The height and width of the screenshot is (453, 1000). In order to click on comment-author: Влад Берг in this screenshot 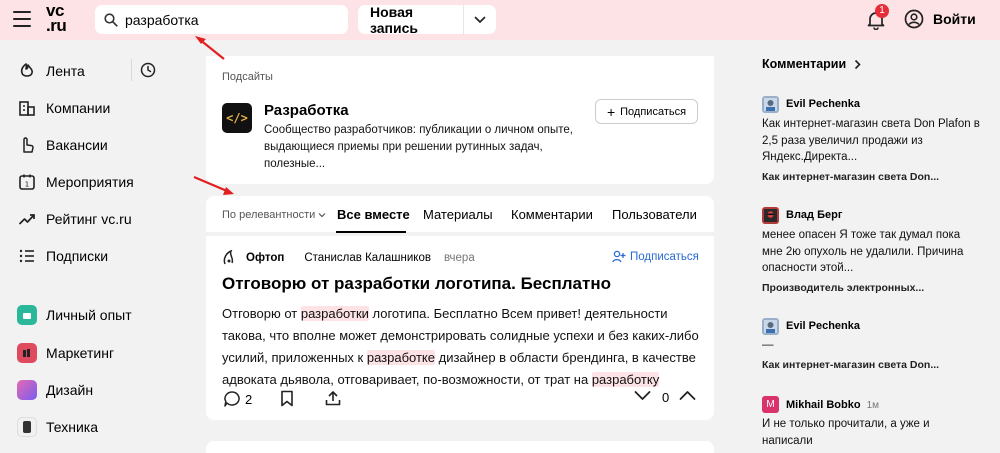, I will do `click(814, 215)`.